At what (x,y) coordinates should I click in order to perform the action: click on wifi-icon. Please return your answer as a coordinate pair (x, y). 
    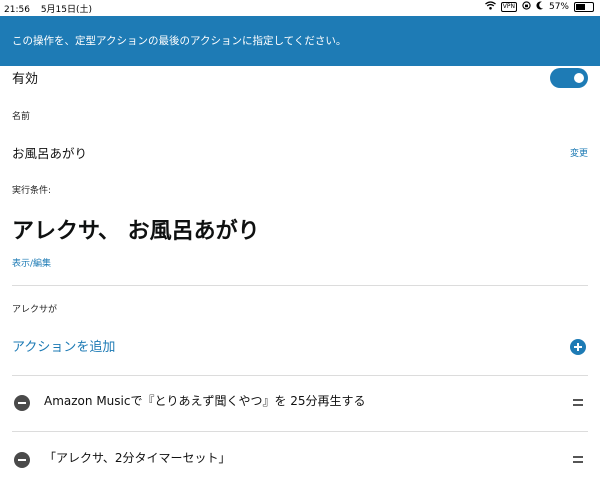
    Looking at the image, I should click on (490, 7).